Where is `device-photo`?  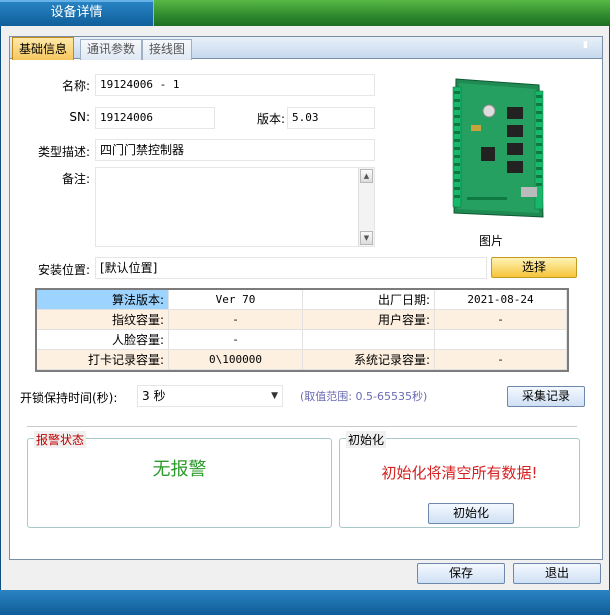
device-photo is located at coordinates (491, 146).